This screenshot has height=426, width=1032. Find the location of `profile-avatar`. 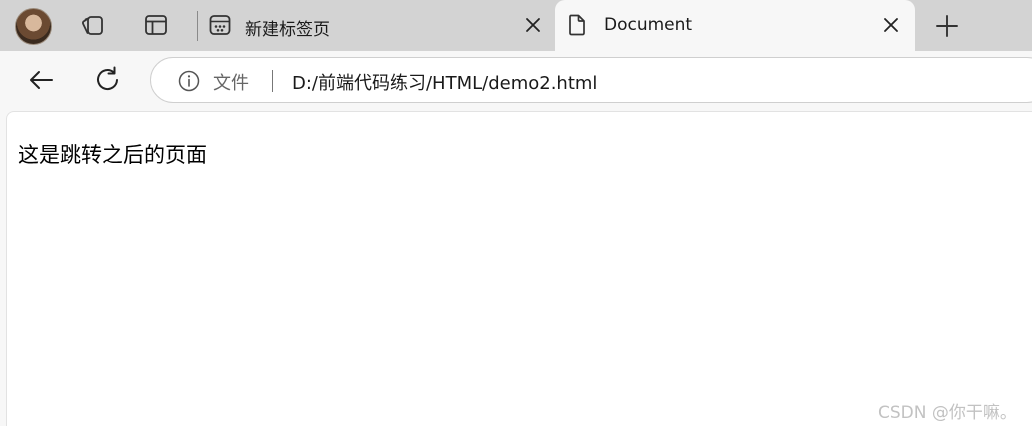

profile-avatar is located at coordinates (33, 26).